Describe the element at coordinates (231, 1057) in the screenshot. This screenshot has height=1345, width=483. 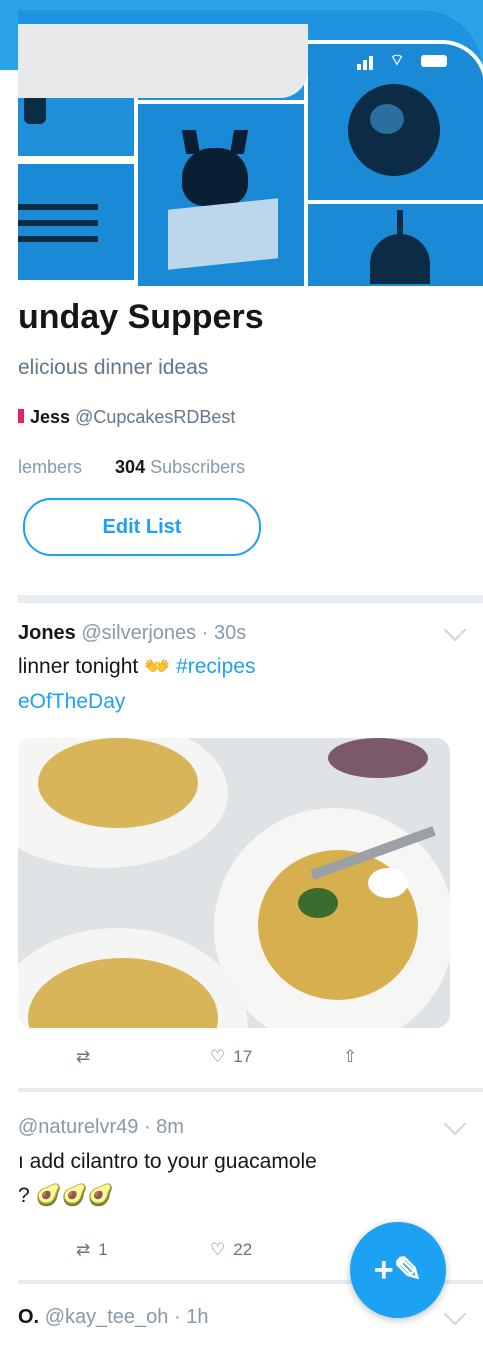
I see `like-button: ♡ 17` at that location.